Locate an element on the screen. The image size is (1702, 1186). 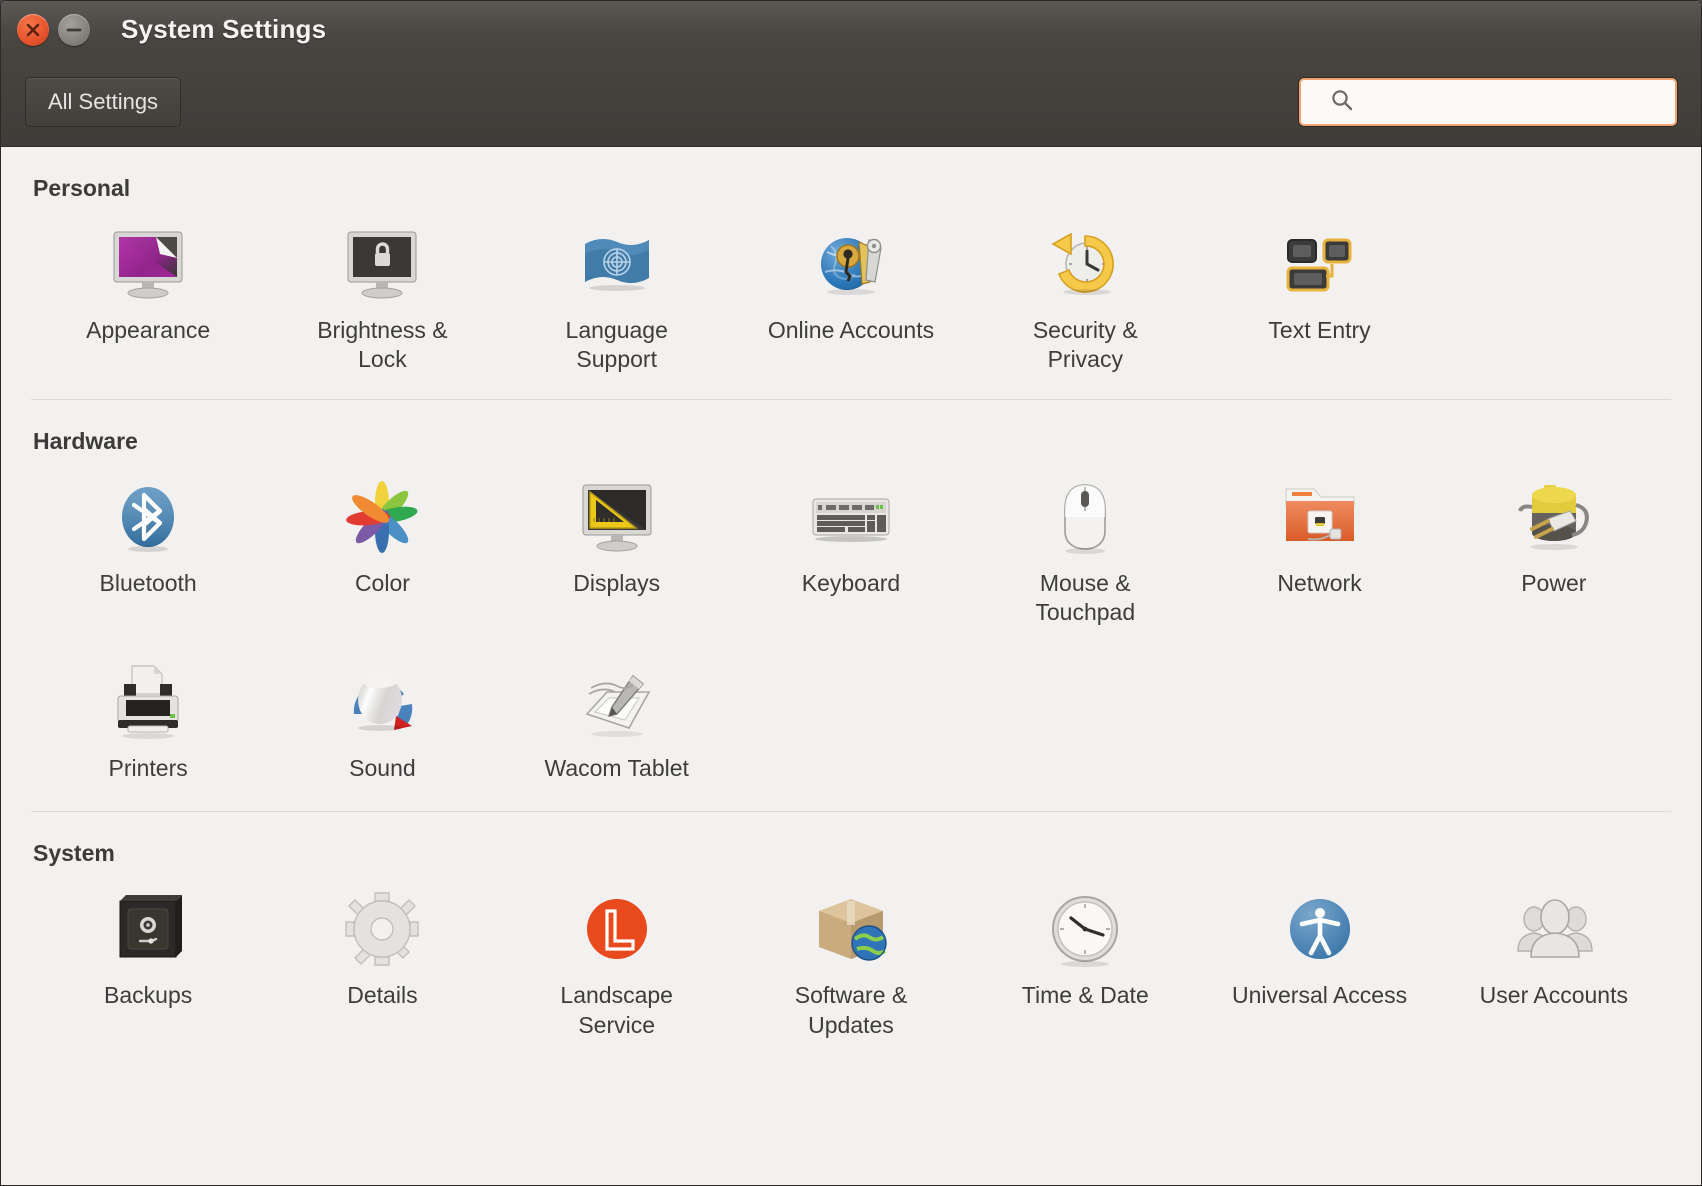
titlebar: System Settings is located at coordinates (851, 29).